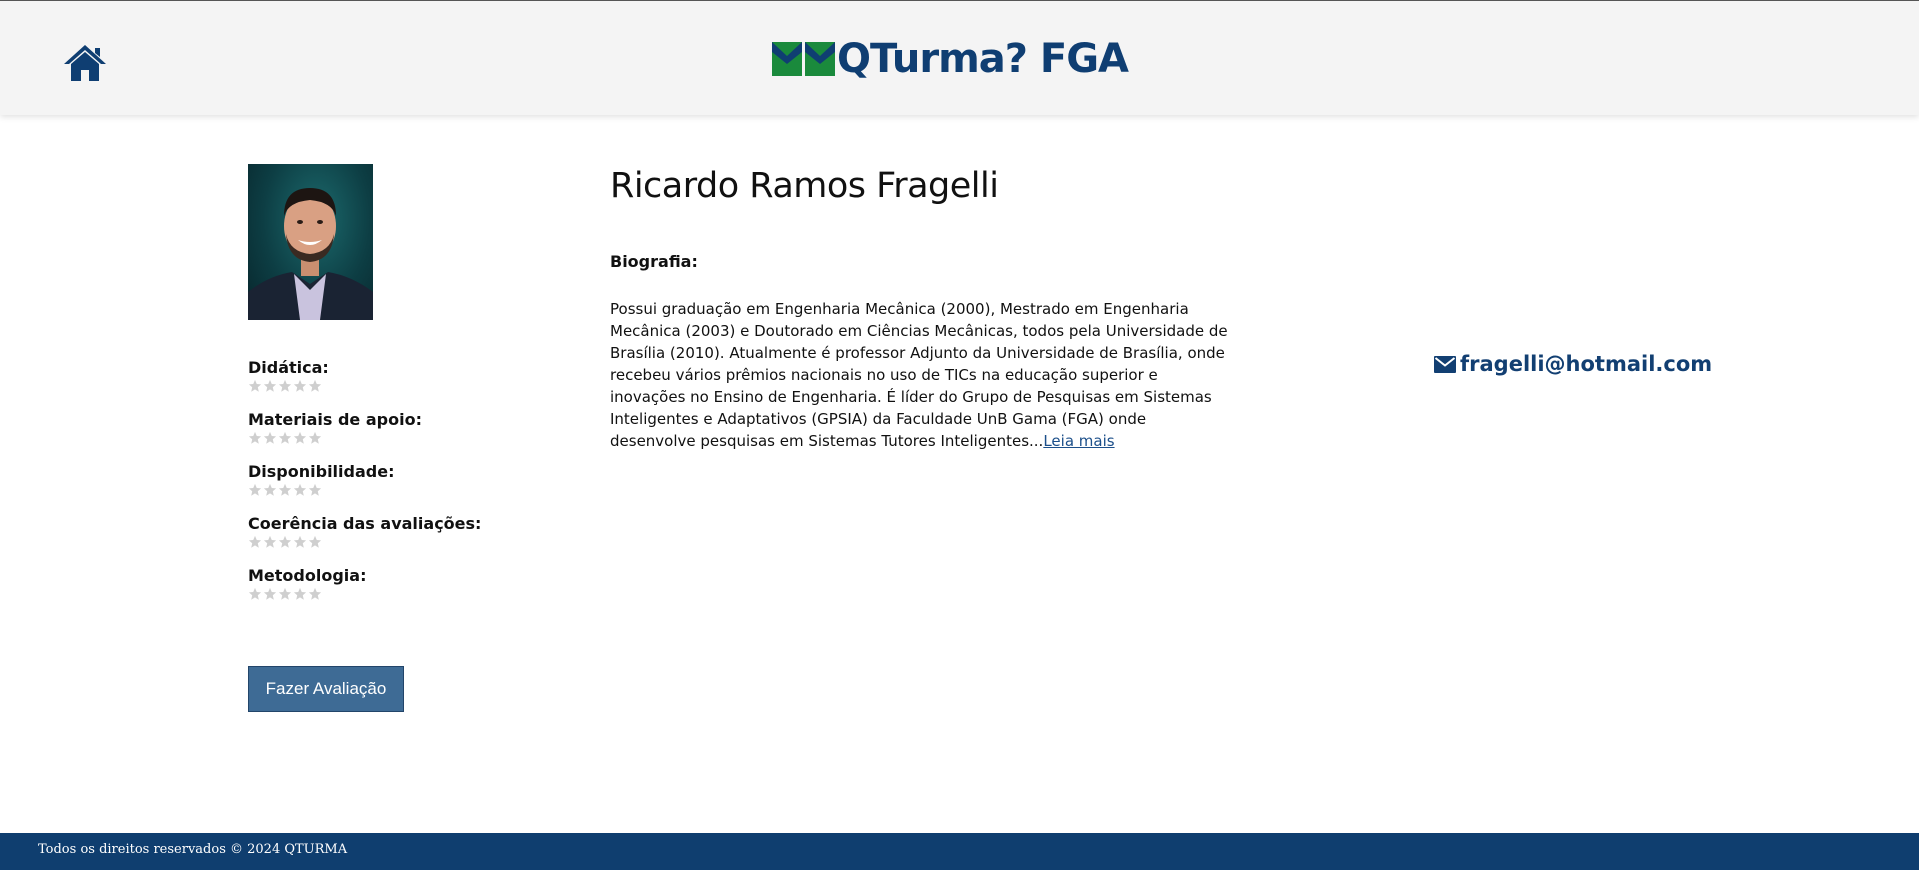  What do you see at coordinates (803, 59) in the screenshot?
I see `unb-flag-icon` at bounding box center [803, 59].